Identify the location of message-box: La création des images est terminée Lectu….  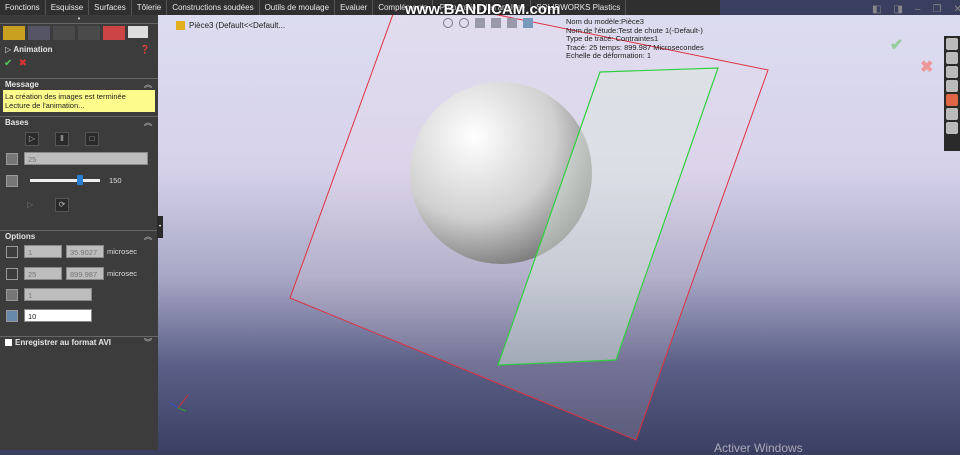
(79, 101).